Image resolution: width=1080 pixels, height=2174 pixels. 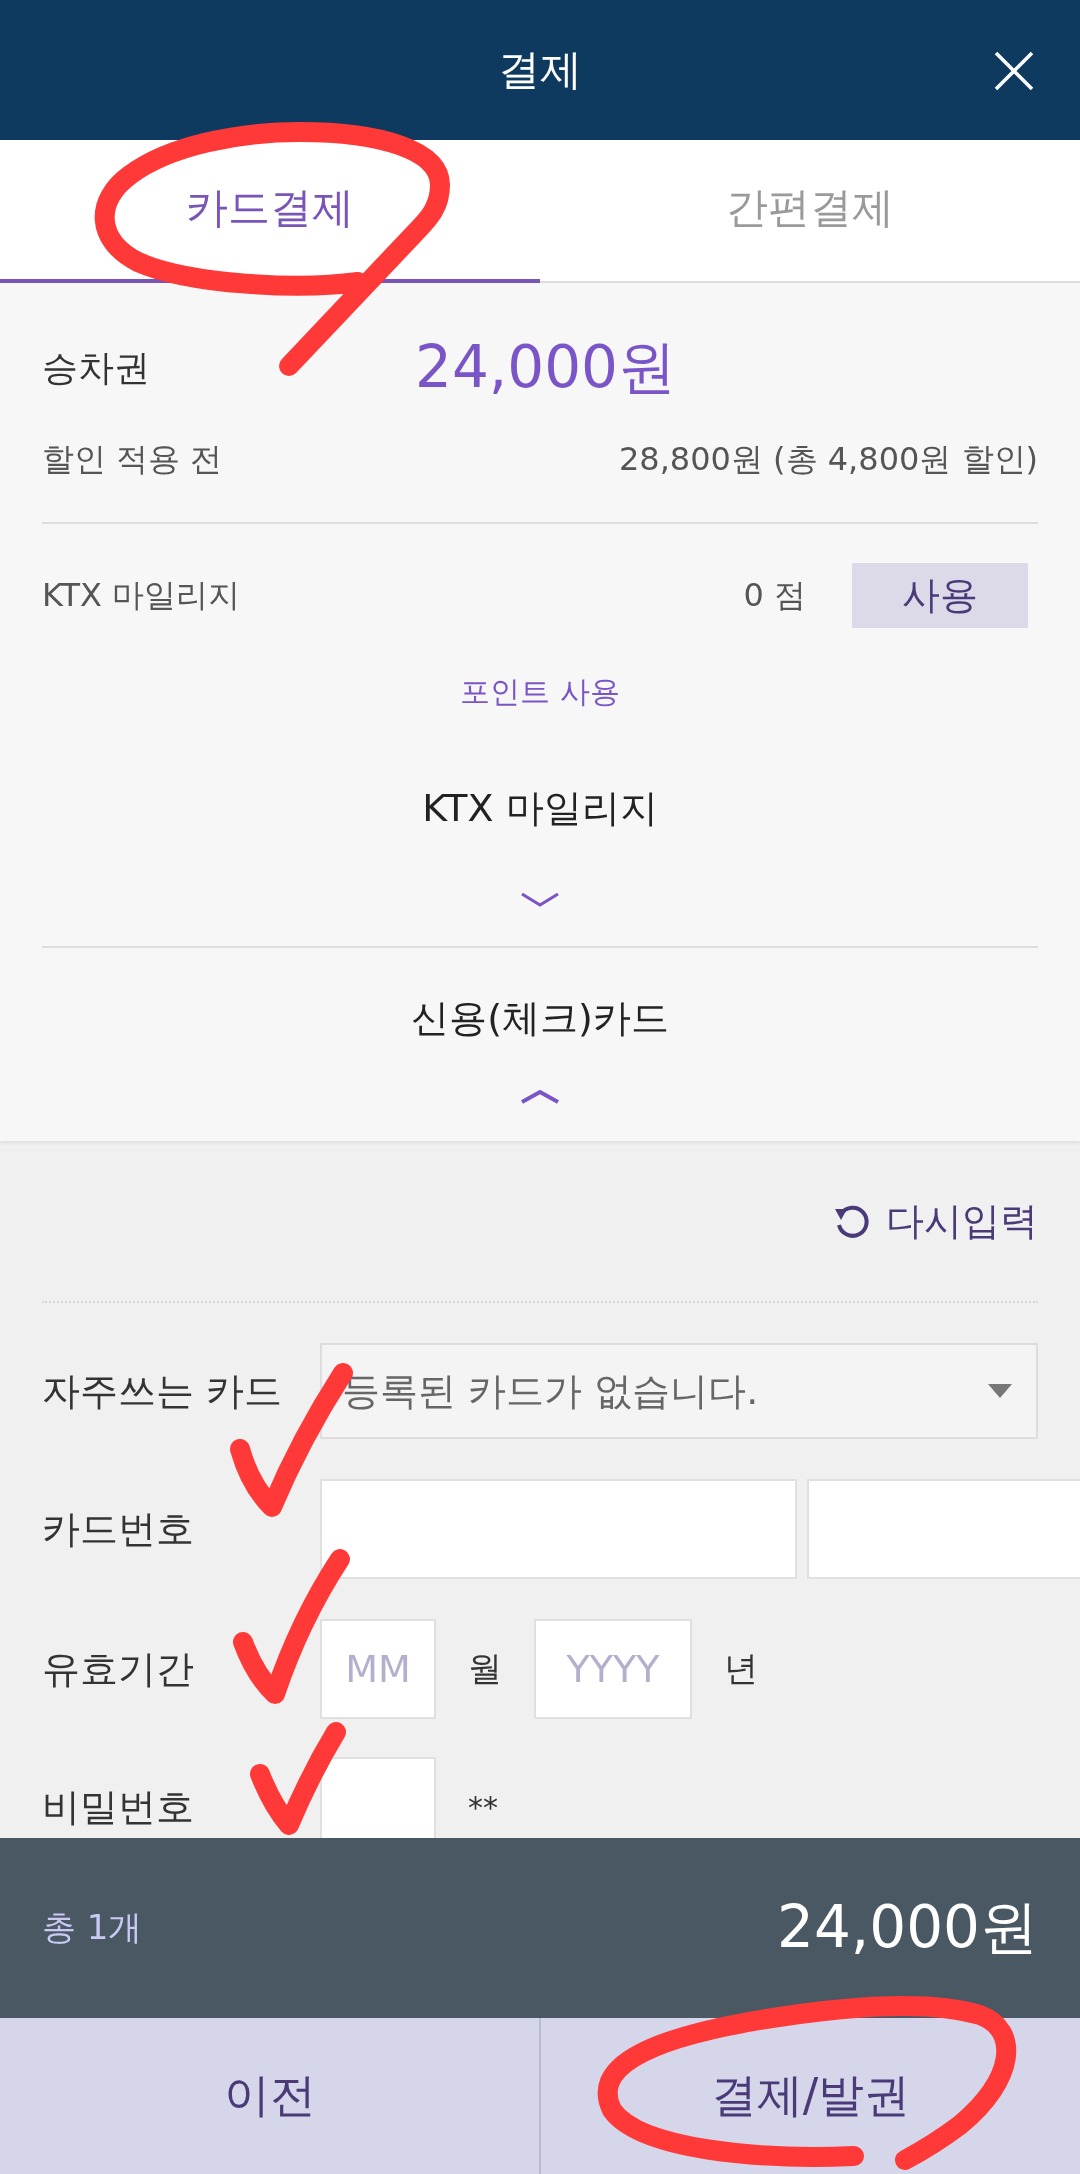 What do you see at coordinates (828, 459) in the screenshot?
I see `discount-value: 28,800원 (총 4,800원 할인)` at bounding box center [828, 459].